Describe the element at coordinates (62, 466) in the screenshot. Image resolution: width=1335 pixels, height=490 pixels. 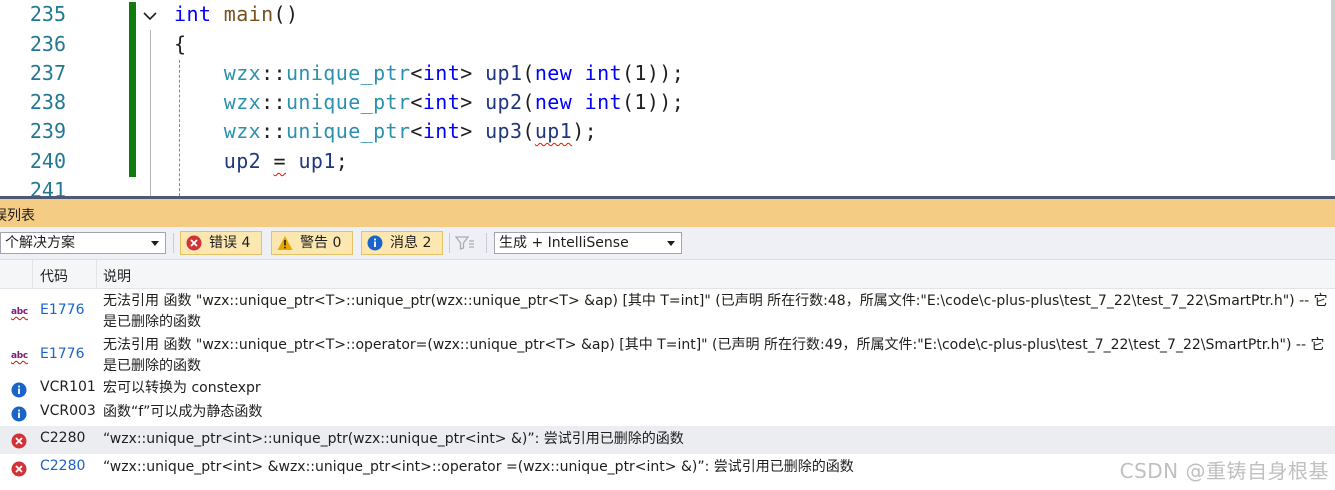
I see `error-code: C2280` at that location.